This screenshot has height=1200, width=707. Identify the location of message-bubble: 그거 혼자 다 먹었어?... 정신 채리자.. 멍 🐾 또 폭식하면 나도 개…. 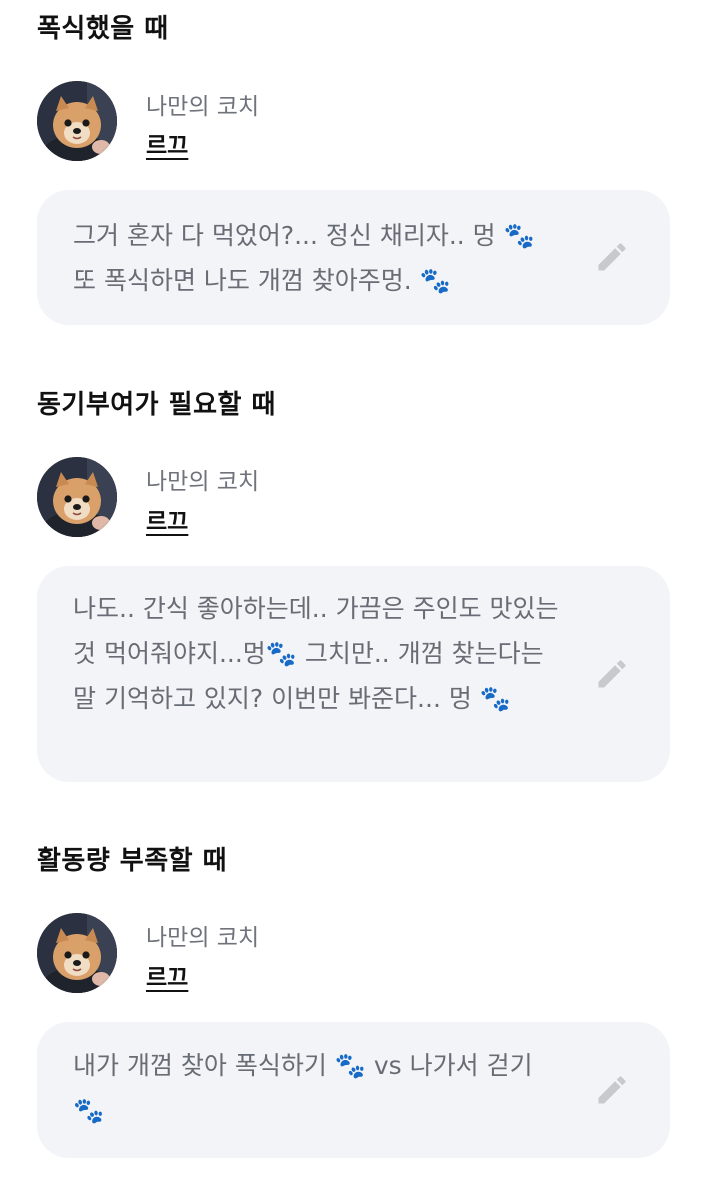
(353, 257).